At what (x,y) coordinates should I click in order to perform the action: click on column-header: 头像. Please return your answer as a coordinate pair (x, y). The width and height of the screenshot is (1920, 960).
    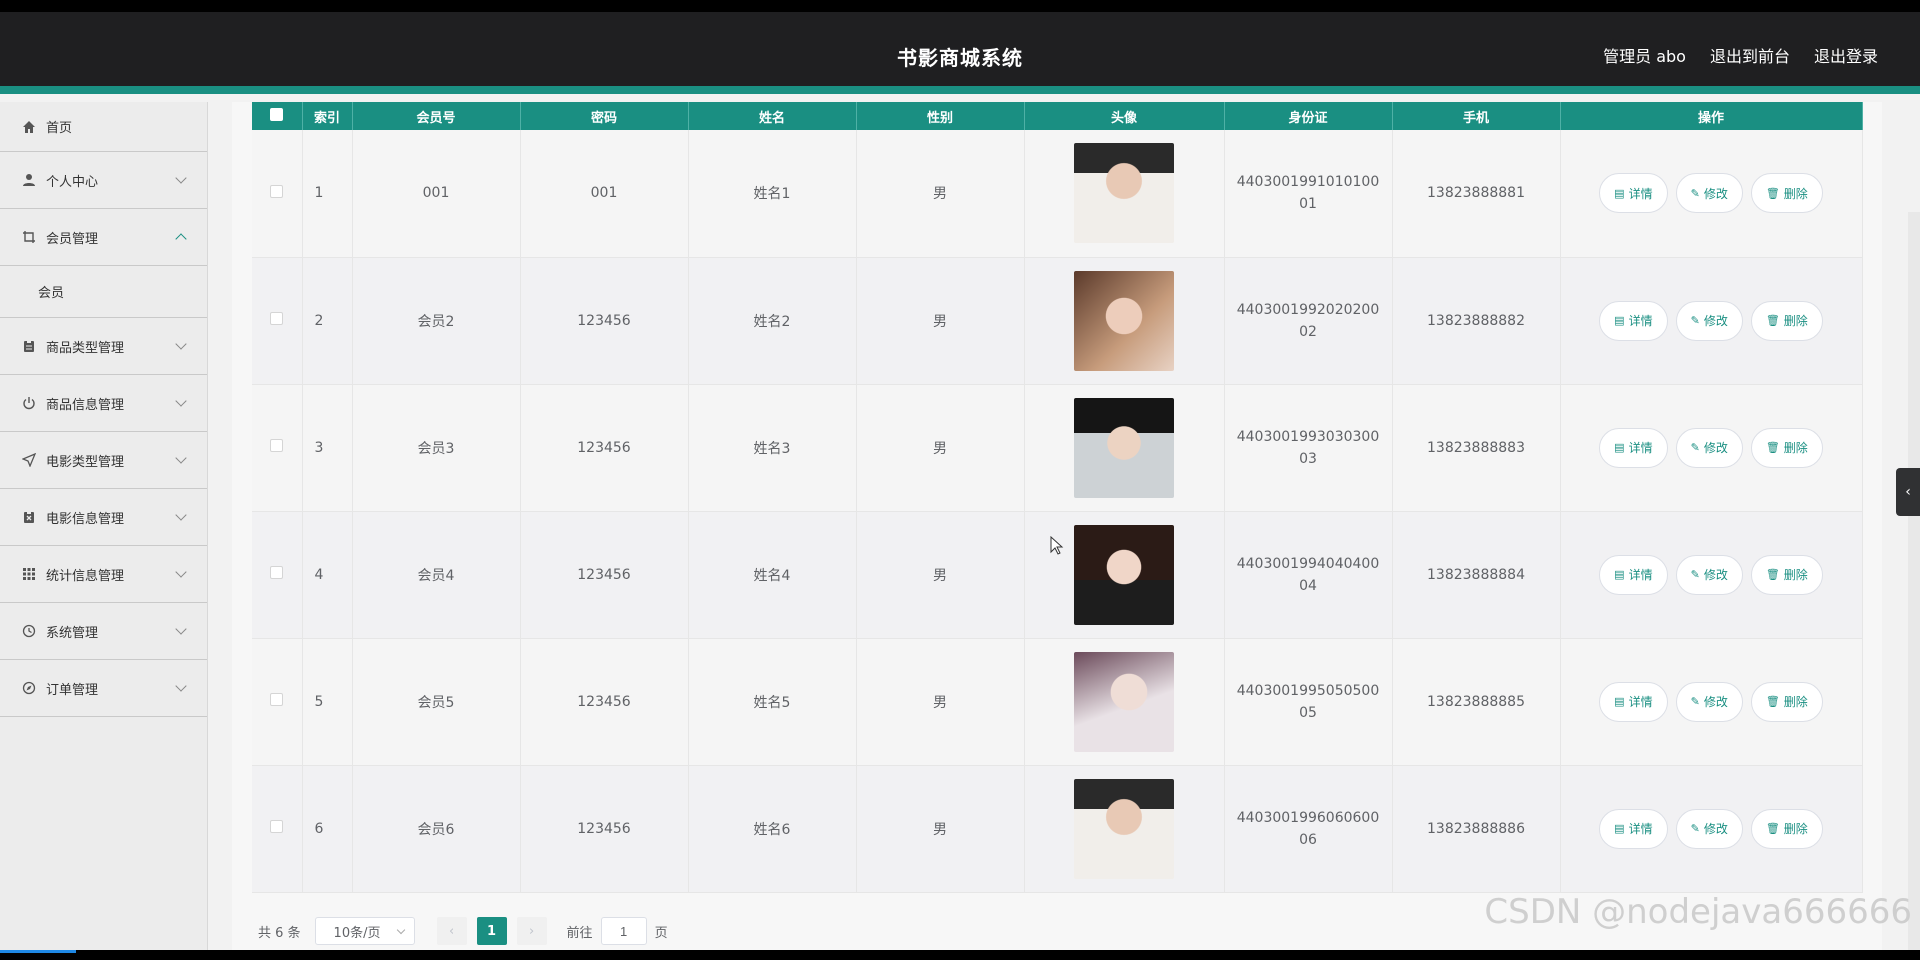
    Looking at the image, I should click on (1124, 116).